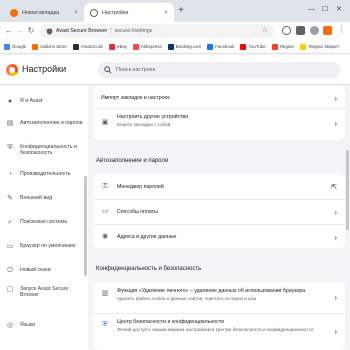 Image resolution: width=350 pixels, height=350 pixels. Describe the element at coordinates (253, 46) in the screenshot. I see `bookmark-youtube: YouTube` at that location.